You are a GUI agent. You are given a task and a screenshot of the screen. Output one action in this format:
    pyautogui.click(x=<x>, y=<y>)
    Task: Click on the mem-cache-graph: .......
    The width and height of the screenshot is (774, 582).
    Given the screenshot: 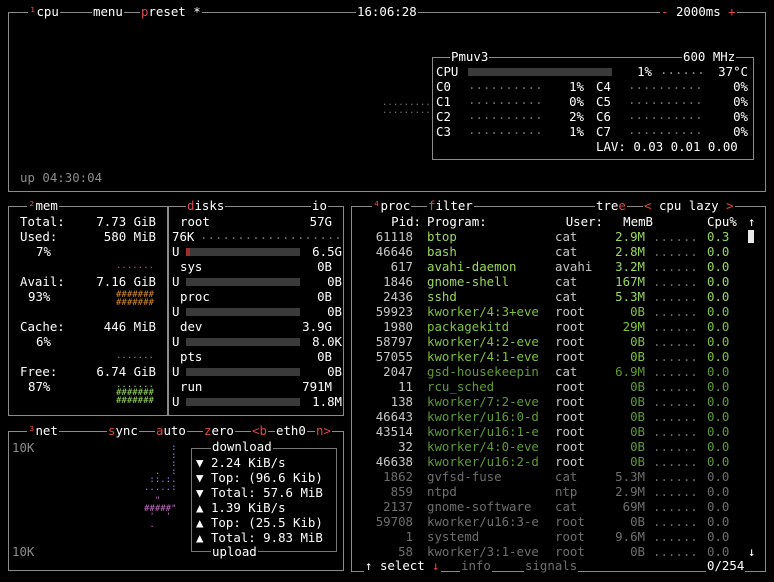 What is the action you would take?
    pyautogui.click(x=135, y=356)
    